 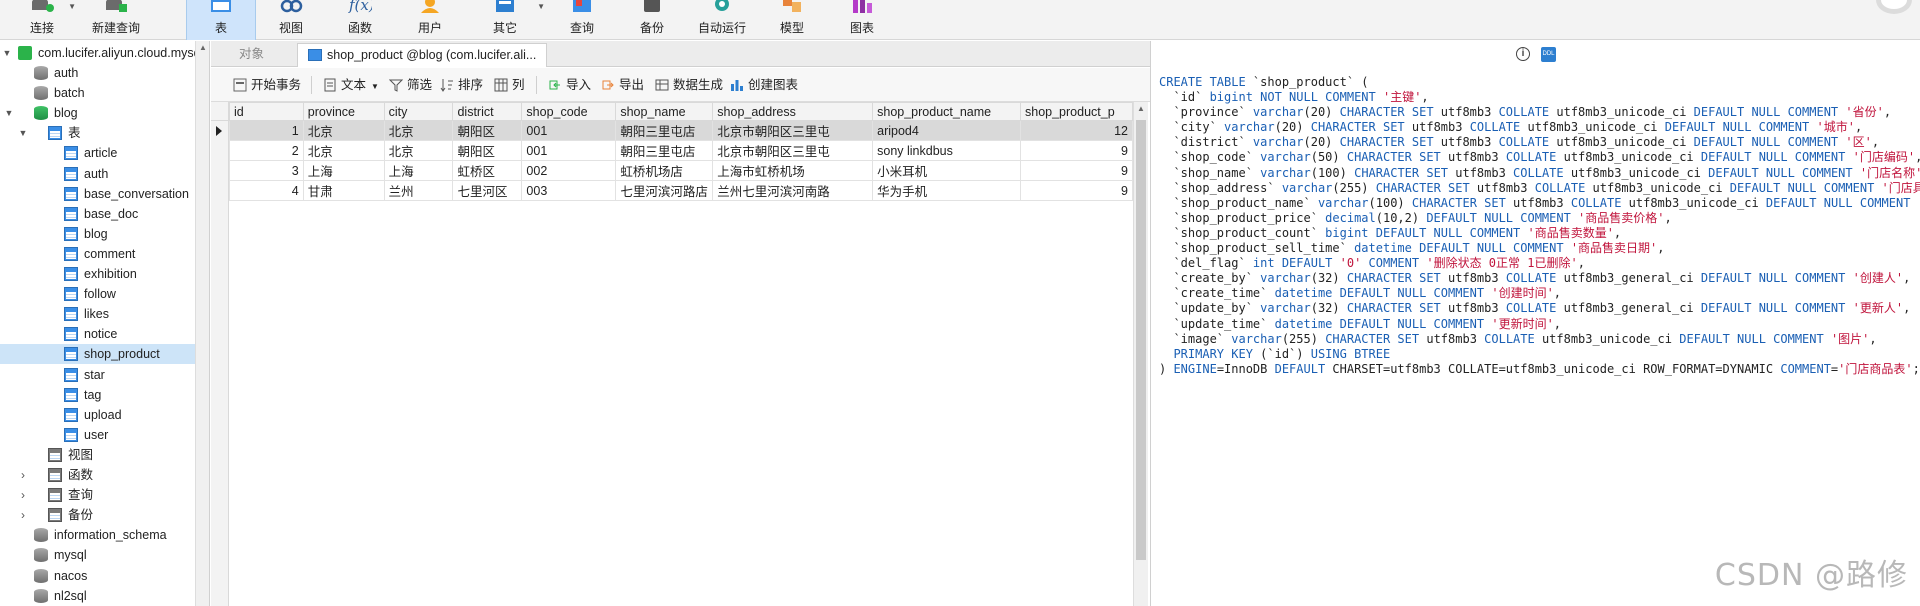 What do you see at coordinates (569, 85) in the screenshot?
I see `import-button: 导入` at bounding box center [569, 85].